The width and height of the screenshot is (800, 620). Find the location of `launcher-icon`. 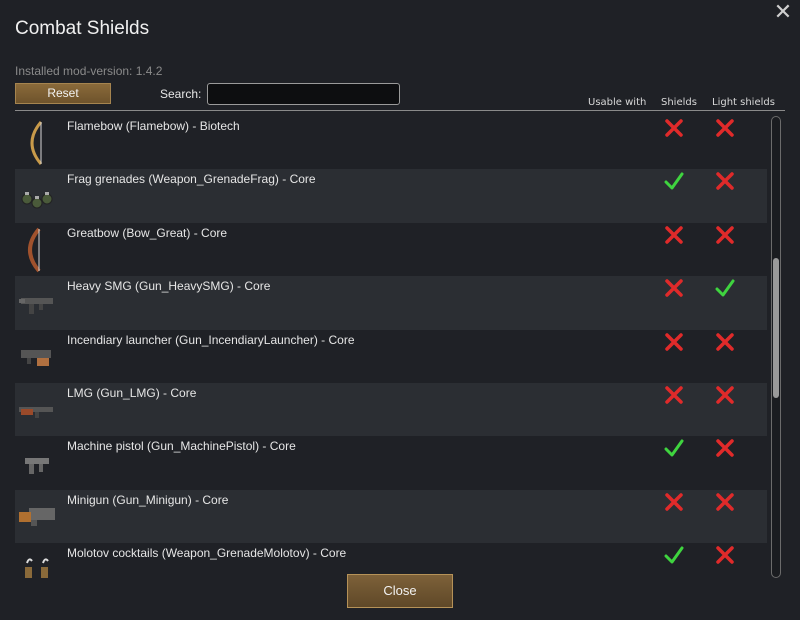

launcher-icon is located at coordinates (37, 357).